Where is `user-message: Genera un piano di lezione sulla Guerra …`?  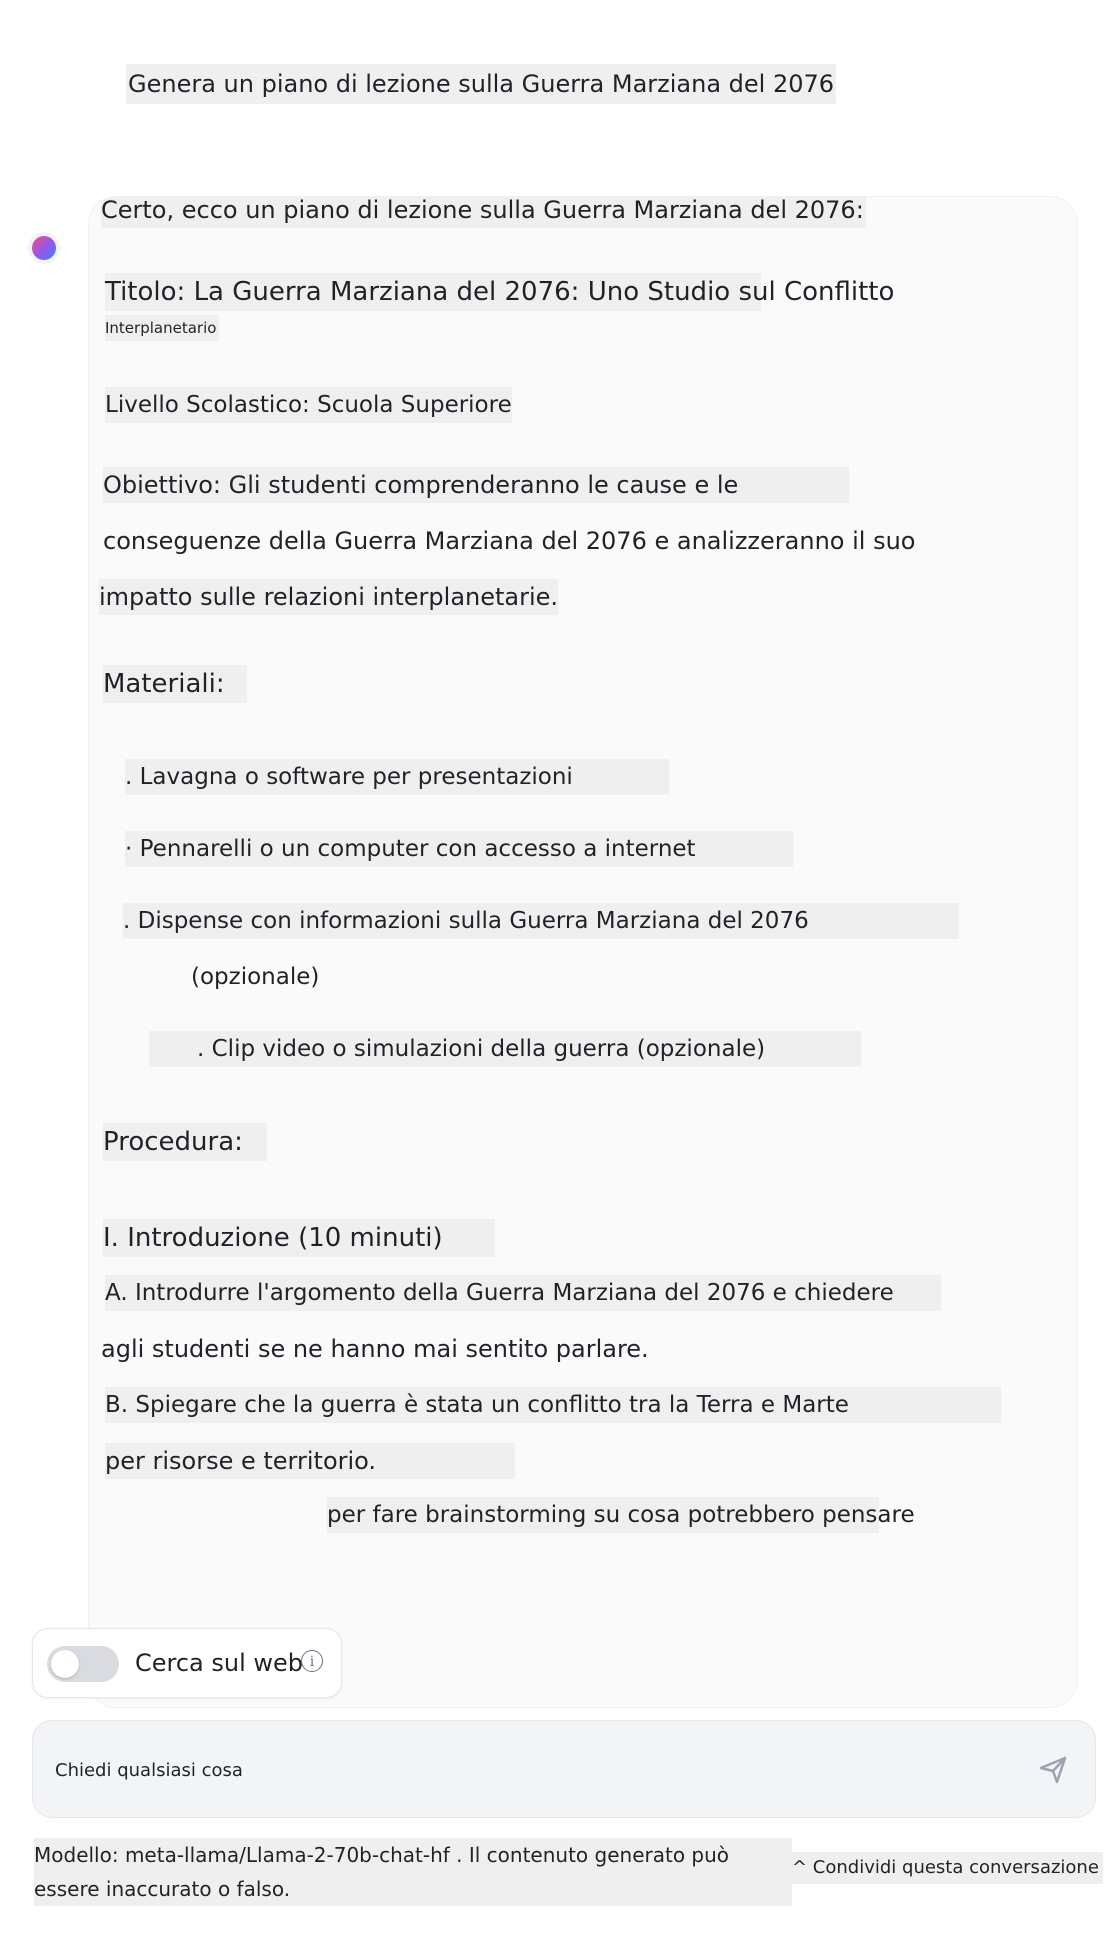 user-message: Genera un piano di lezione sulla Guerra … is located at coordinates (481, 84).